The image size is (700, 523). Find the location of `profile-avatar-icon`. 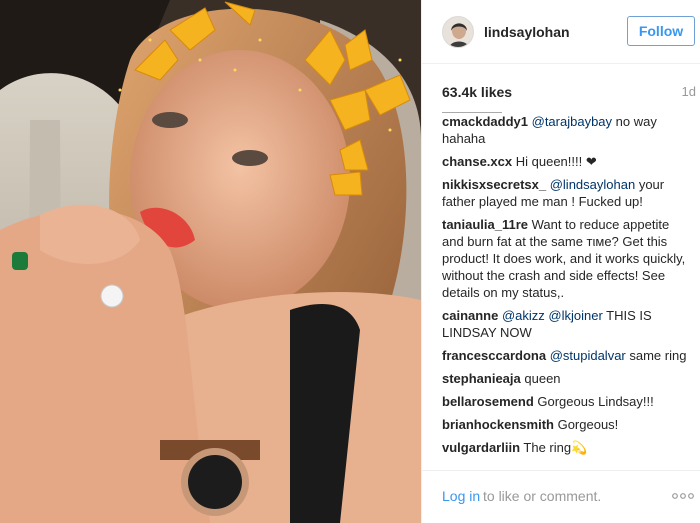

profile-avatar-icon is located at coordinates (458, 32).